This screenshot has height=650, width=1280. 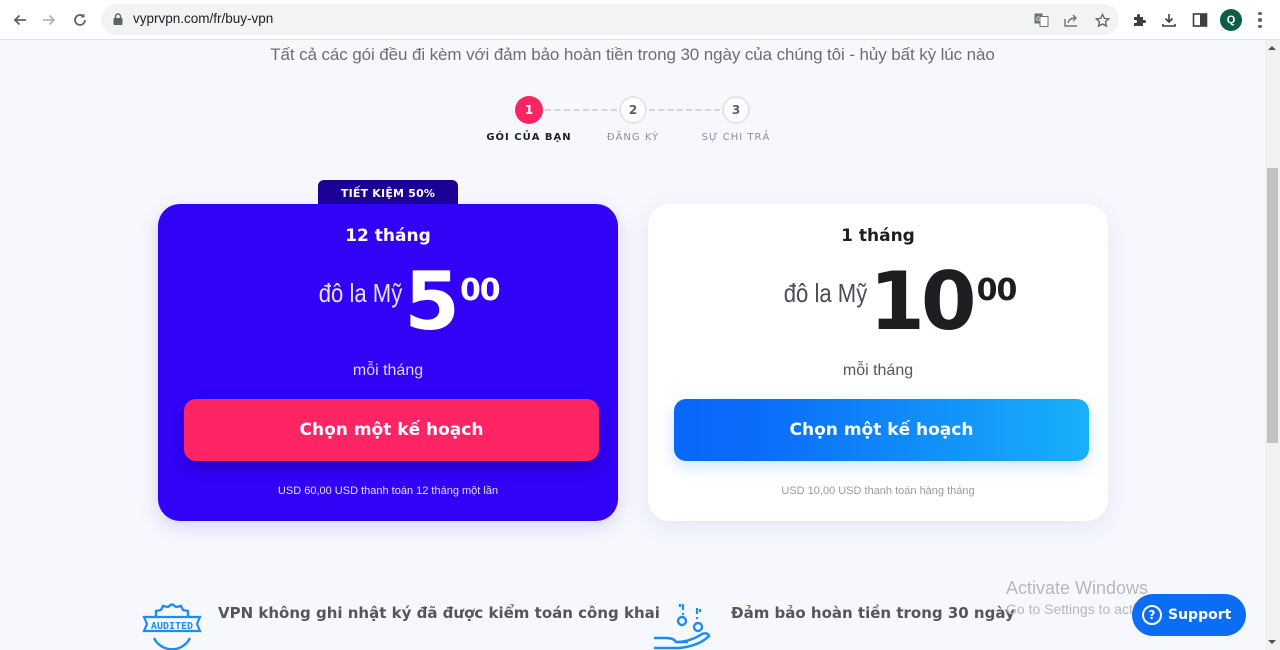 I want to click on plan-price: đô la Mỹ 5 00, so click(x=388, y=304).